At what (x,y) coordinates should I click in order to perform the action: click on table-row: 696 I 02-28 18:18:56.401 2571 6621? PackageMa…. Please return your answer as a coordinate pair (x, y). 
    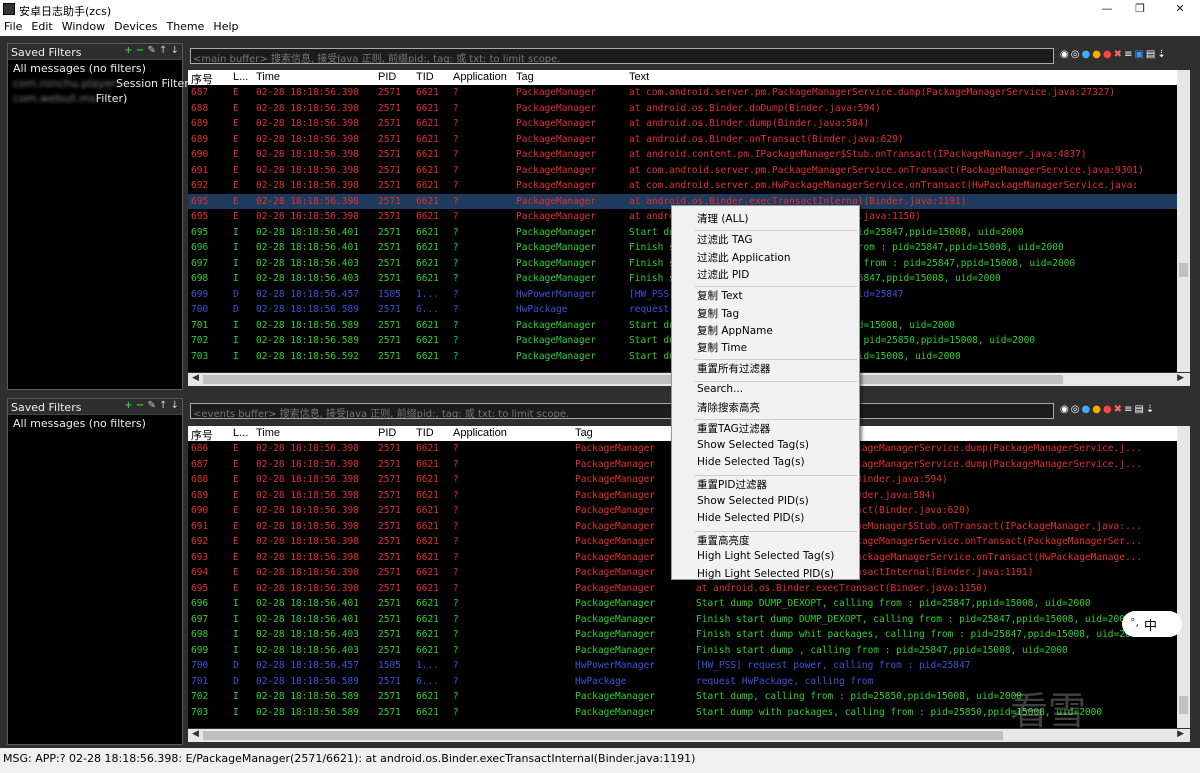
    Looking at the image, I should click on (682, 604).